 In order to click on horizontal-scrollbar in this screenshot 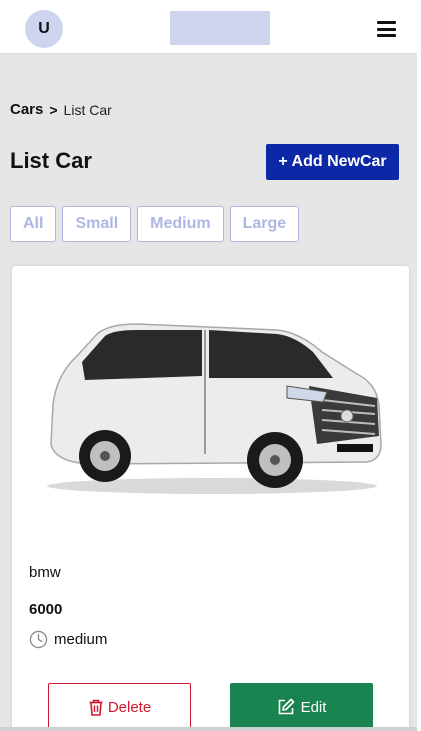, I will do `click(208, 729)`.